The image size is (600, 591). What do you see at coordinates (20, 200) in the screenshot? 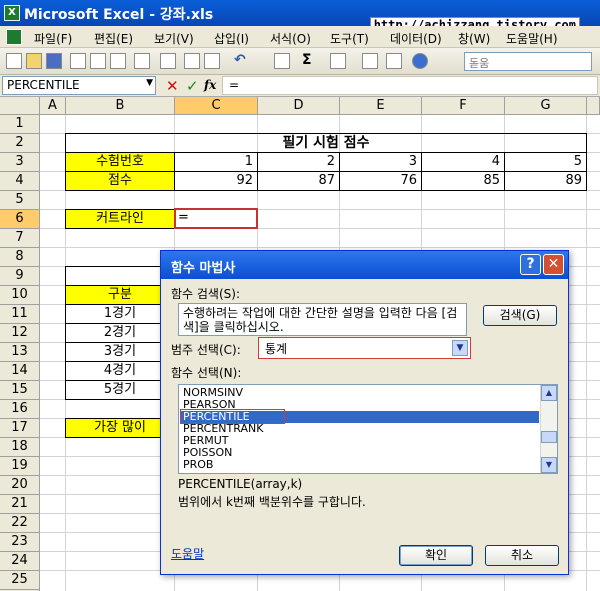
I see `row-header-5: 5` at bounding box center [20, 200].